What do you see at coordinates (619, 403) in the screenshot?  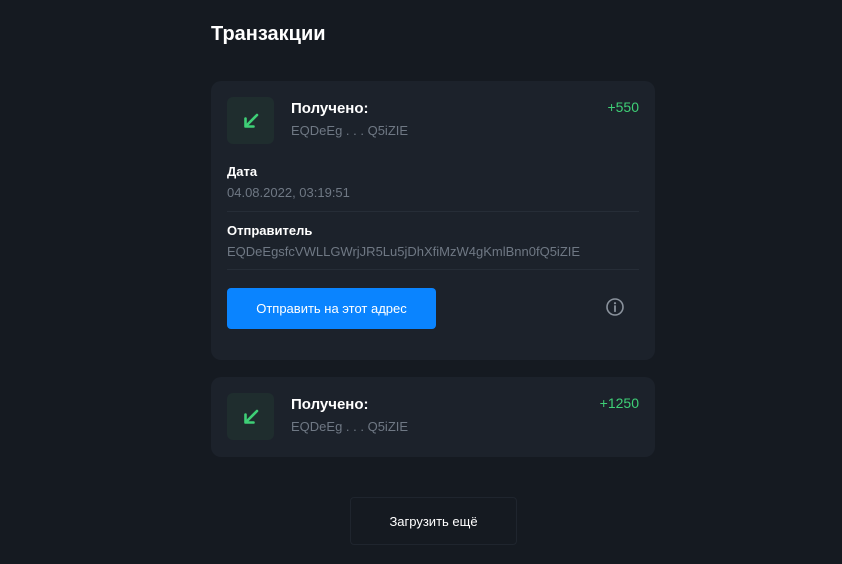 I see `transaction-amount: +1250` at bounding box center [619, 403].